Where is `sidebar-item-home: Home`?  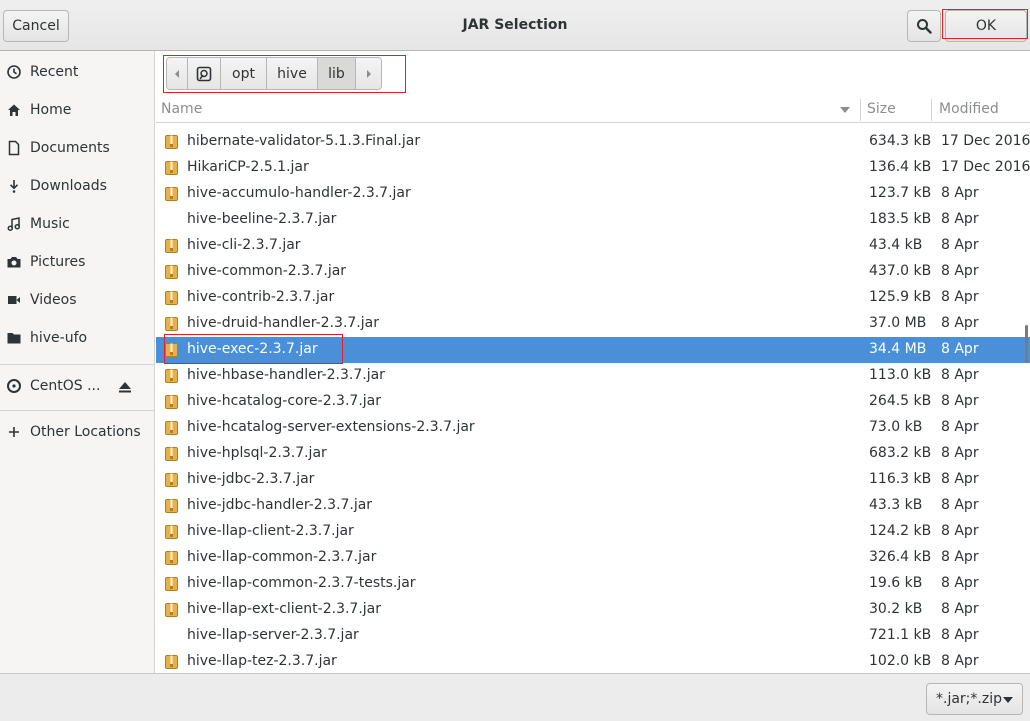 sidebar-item-home: Home is located at coordinates (77, 110).